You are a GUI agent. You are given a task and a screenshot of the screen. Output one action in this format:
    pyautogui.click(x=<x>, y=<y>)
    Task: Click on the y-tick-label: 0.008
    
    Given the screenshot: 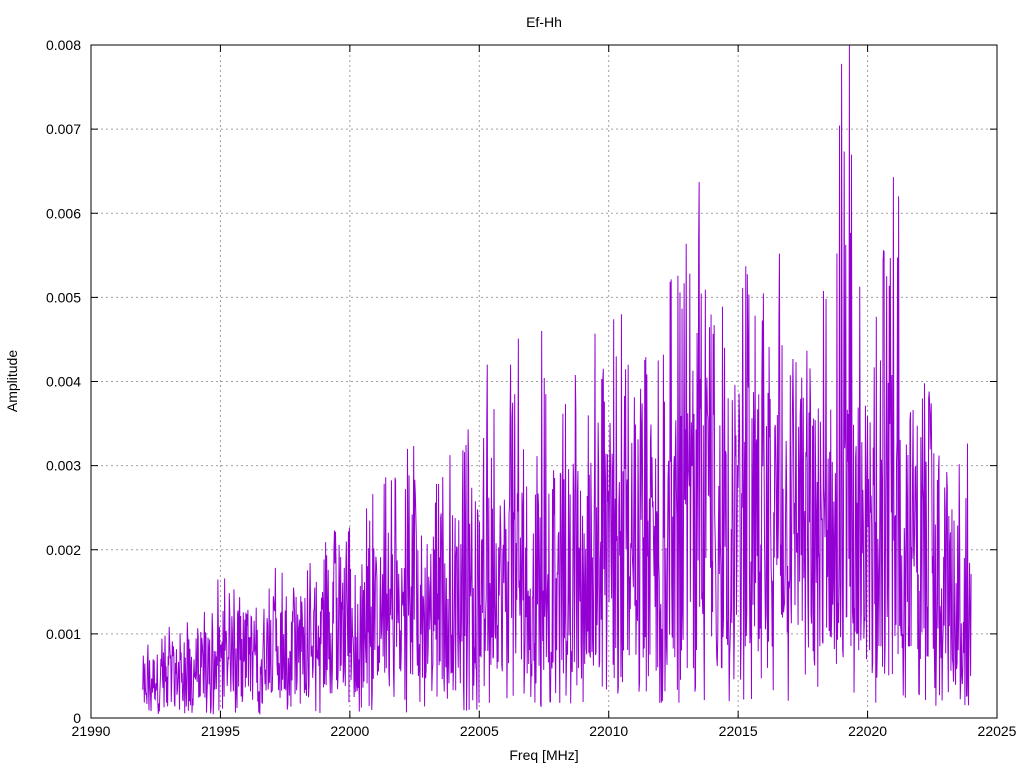 What is the action you would take?
    pyautogui.click(x=63, y=45)
    